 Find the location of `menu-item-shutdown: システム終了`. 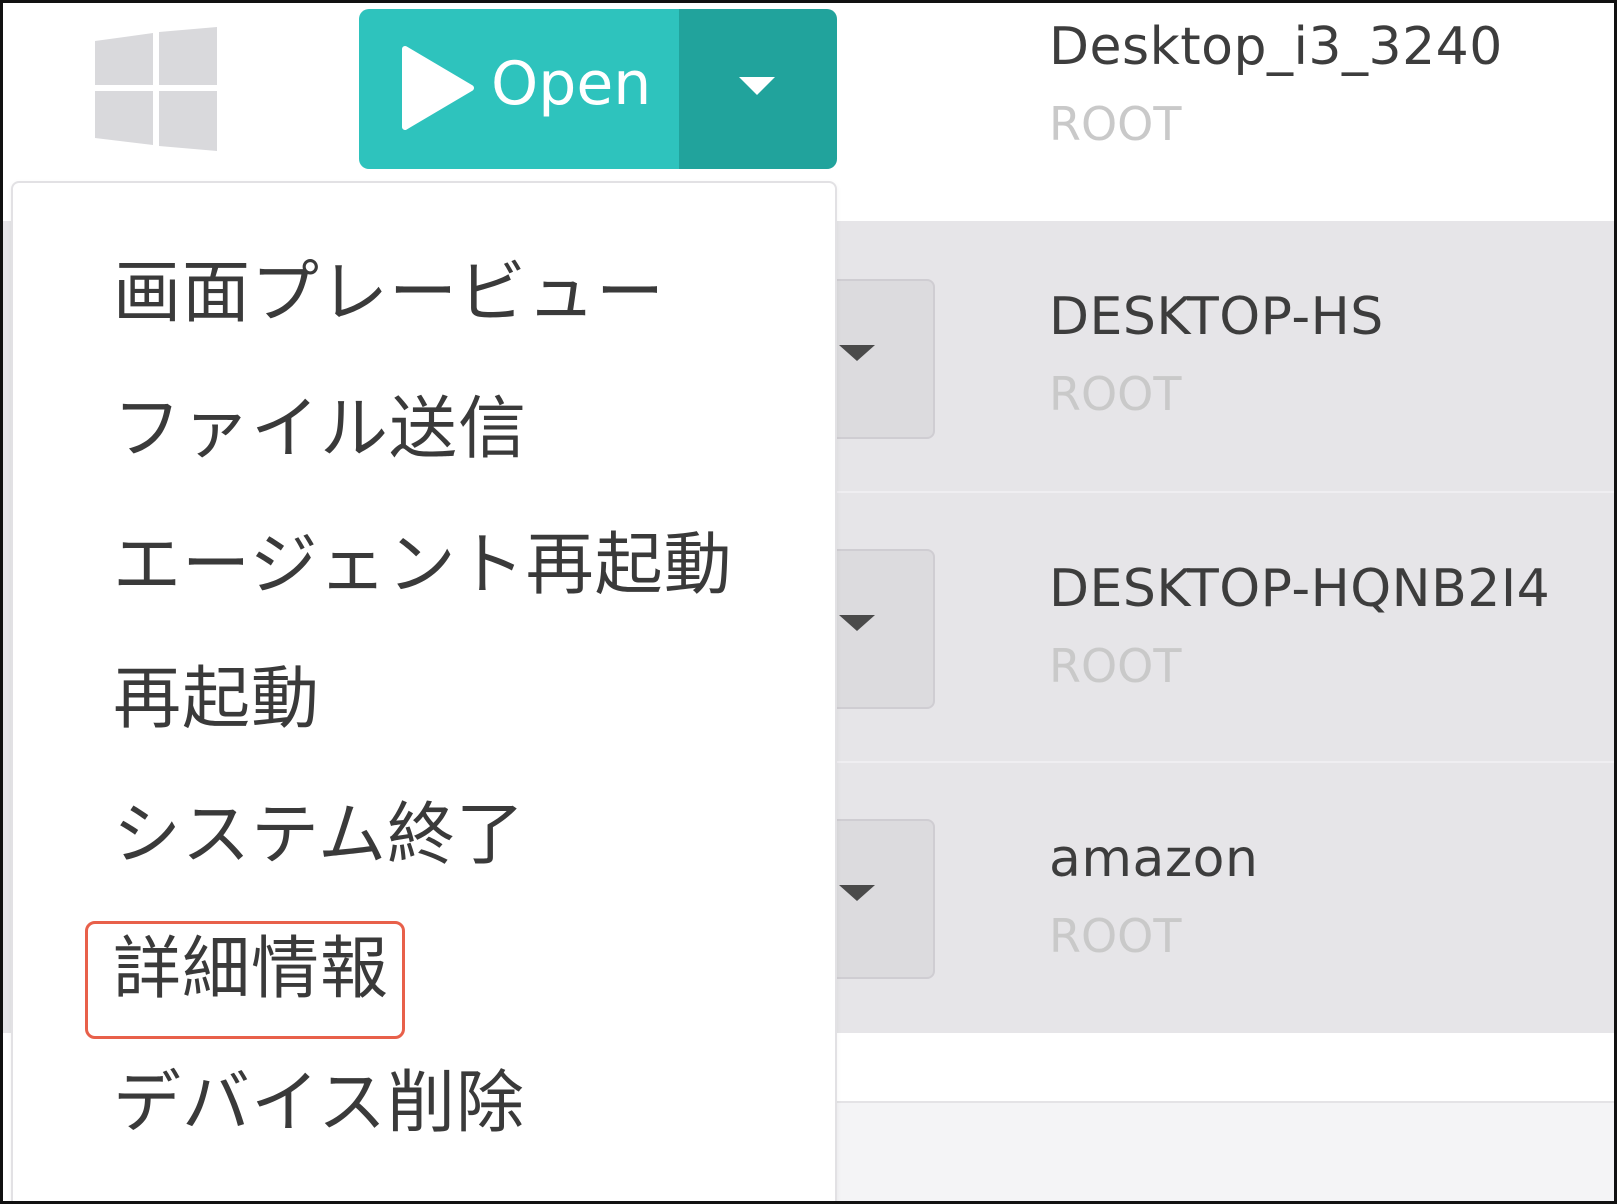

menu-item-shutdown: システム終了 is located at coordinates (319, 828).